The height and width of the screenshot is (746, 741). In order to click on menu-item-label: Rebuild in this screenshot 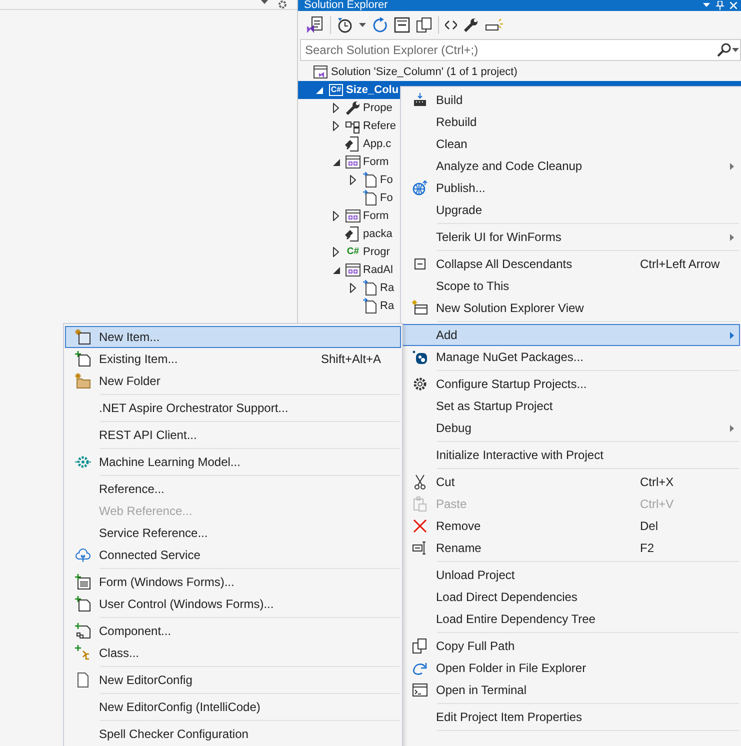, I will do `click(457, 122)`.